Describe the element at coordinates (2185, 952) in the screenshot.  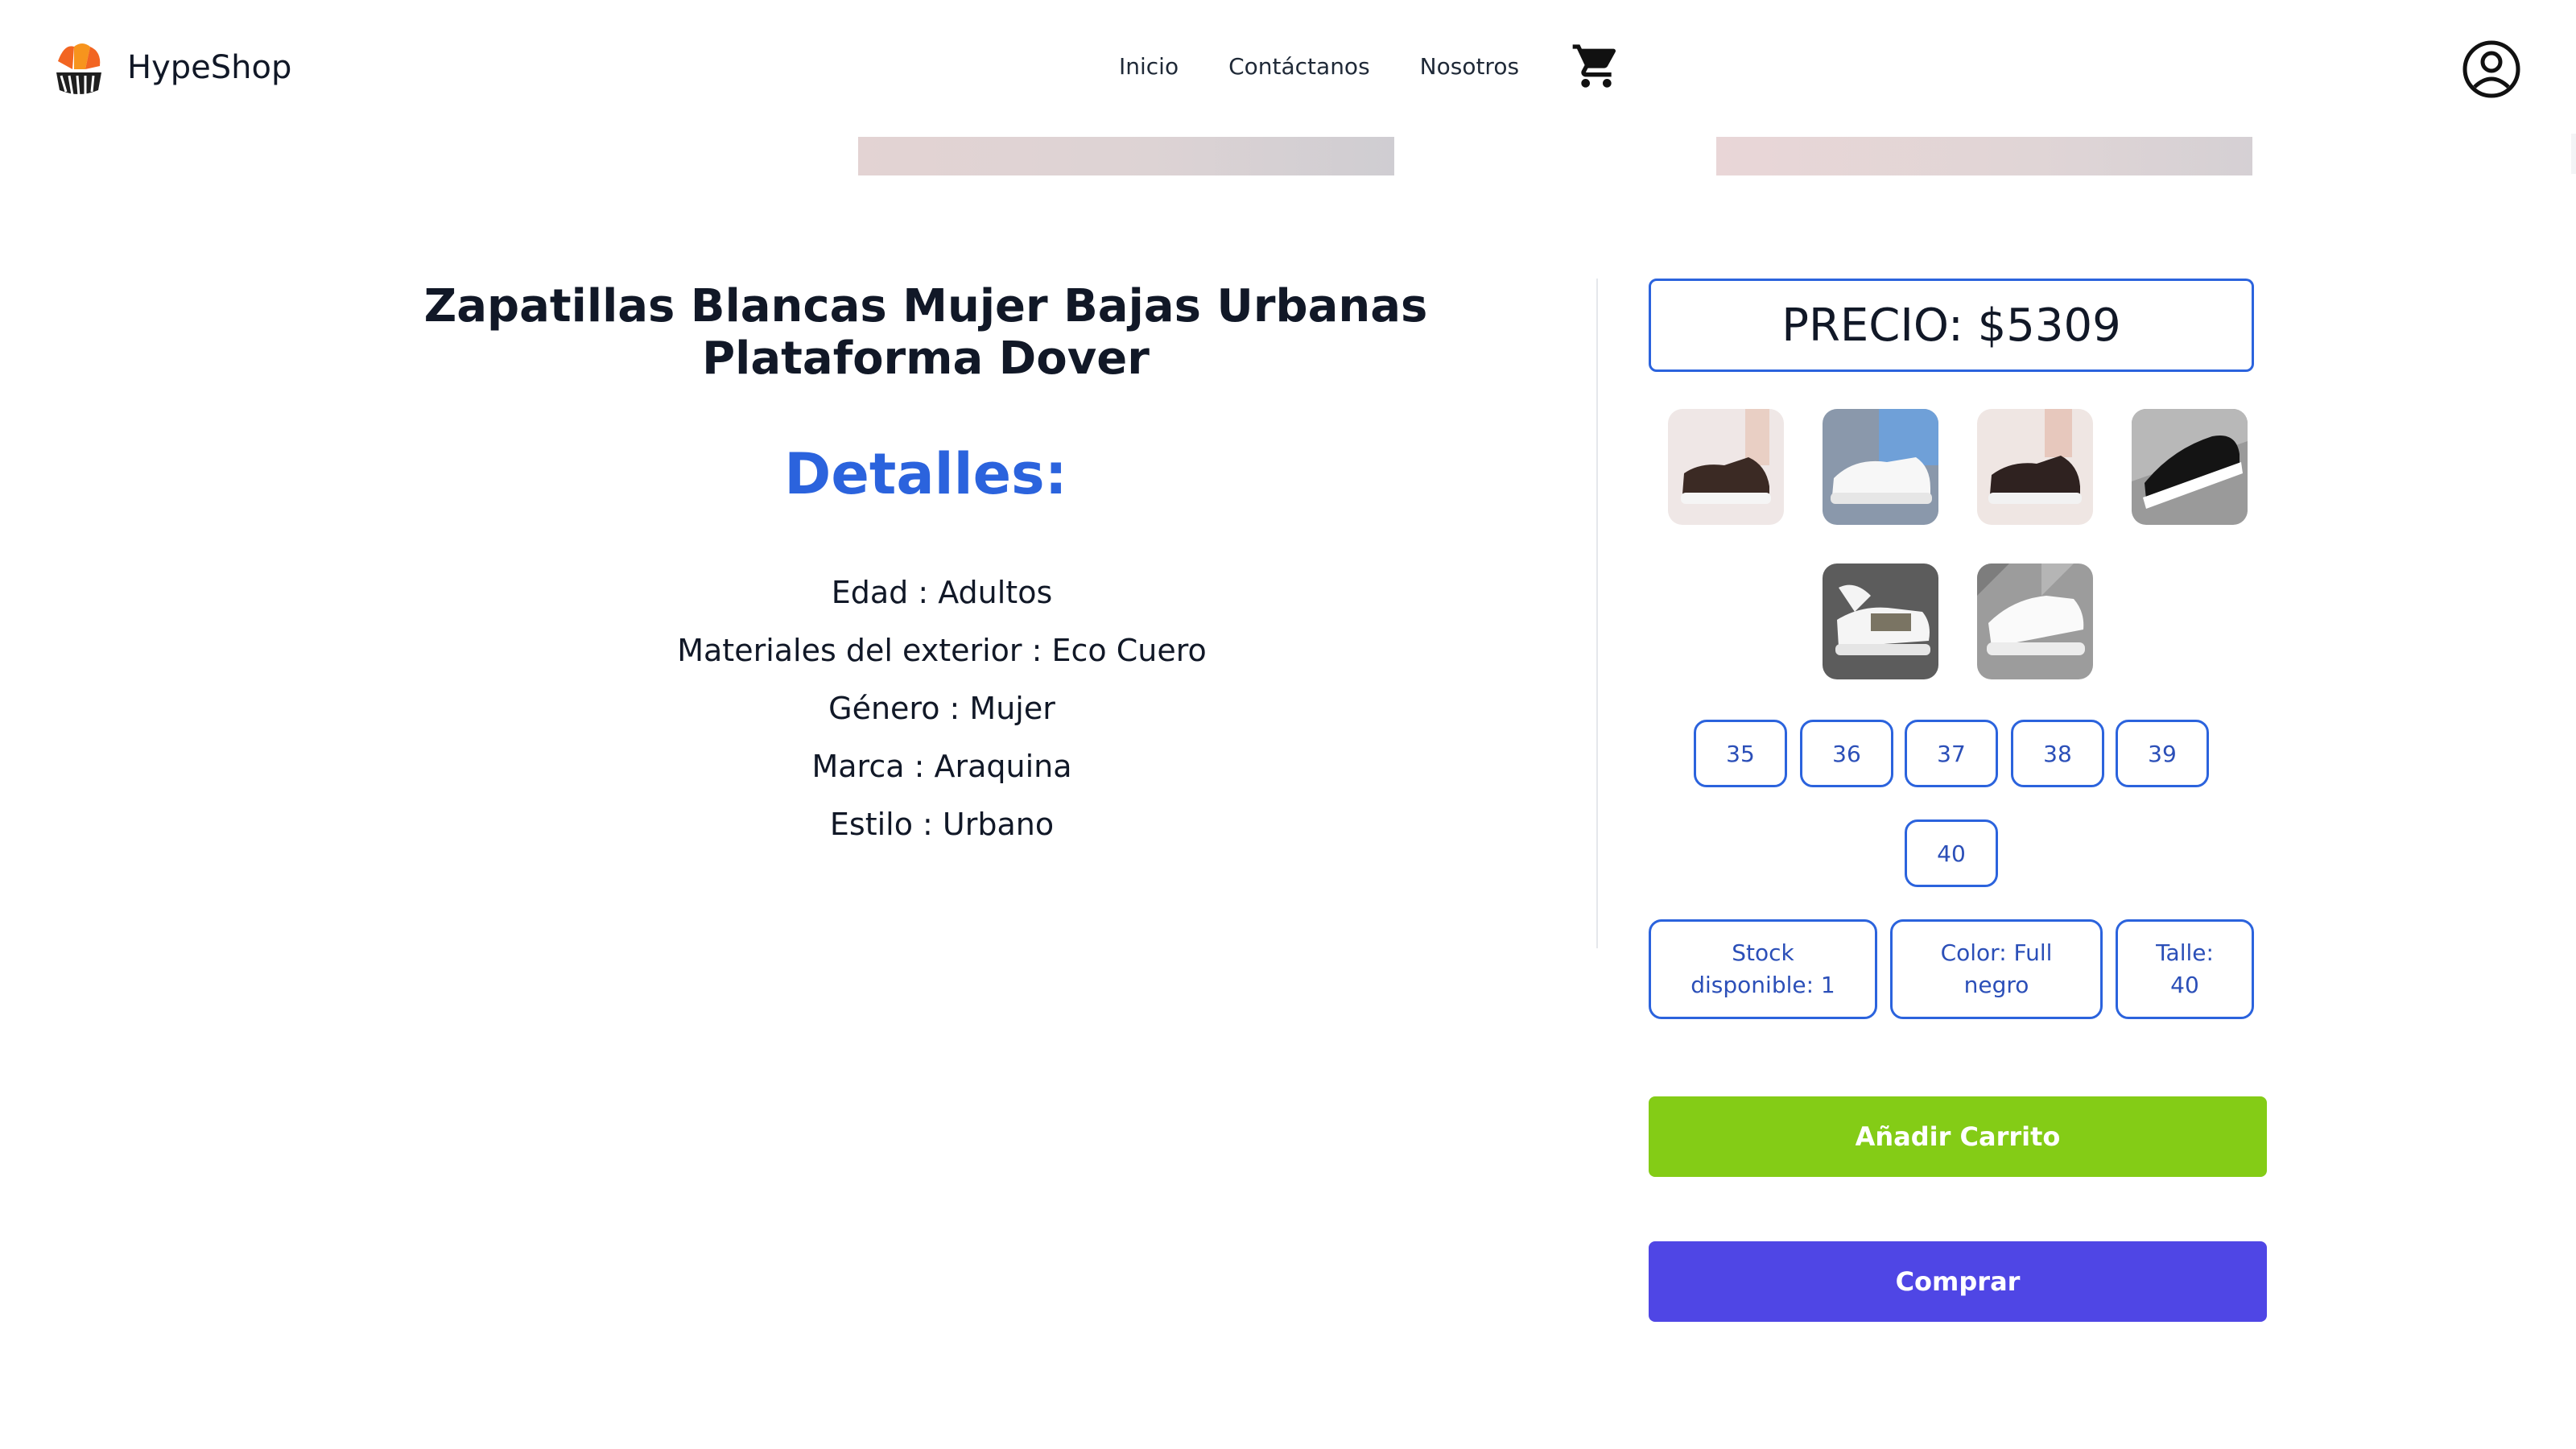
I see `size-label: Talle:` at that location.